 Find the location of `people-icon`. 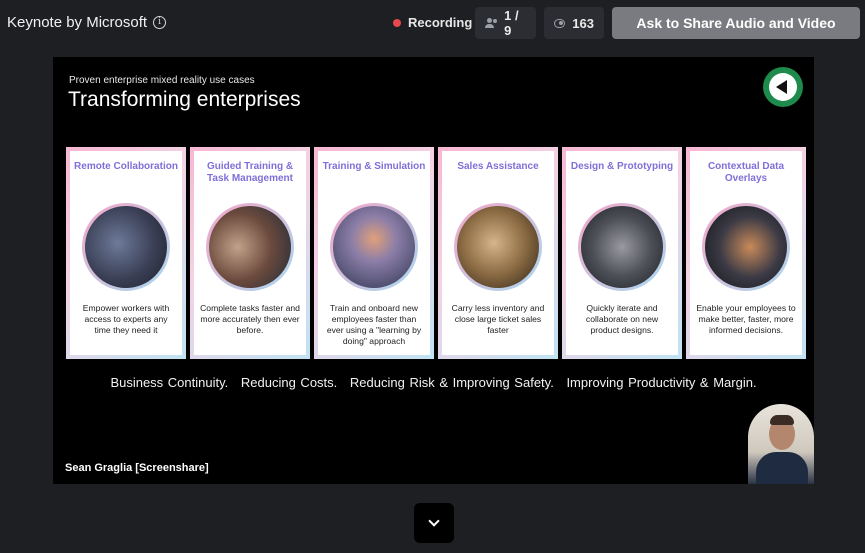

people-icon is located at coordinates (491, 23).